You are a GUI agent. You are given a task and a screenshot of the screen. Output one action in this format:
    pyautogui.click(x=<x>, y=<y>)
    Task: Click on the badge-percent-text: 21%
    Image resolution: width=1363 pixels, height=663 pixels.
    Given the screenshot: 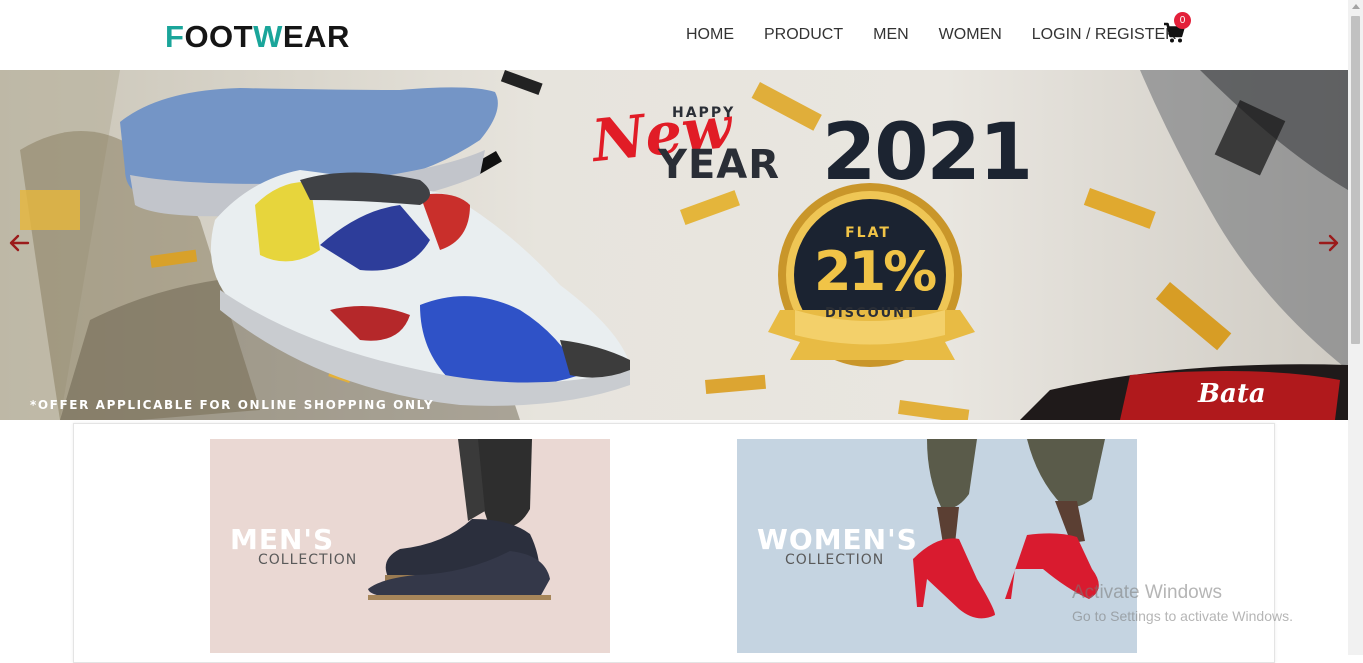 What is the action you would take?
    pyautogui.click(x=875, y=271)
    